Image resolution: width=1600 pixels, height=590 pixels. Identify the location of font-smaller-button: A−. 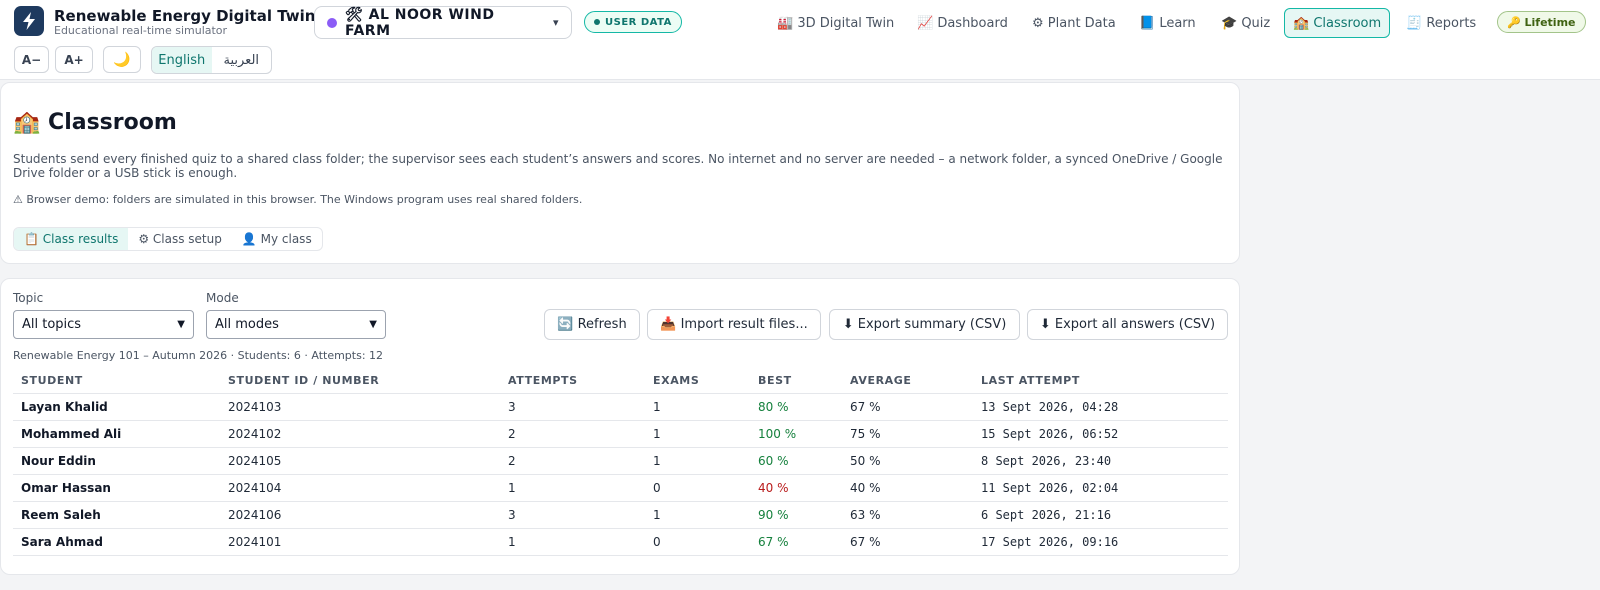
(31, 59).